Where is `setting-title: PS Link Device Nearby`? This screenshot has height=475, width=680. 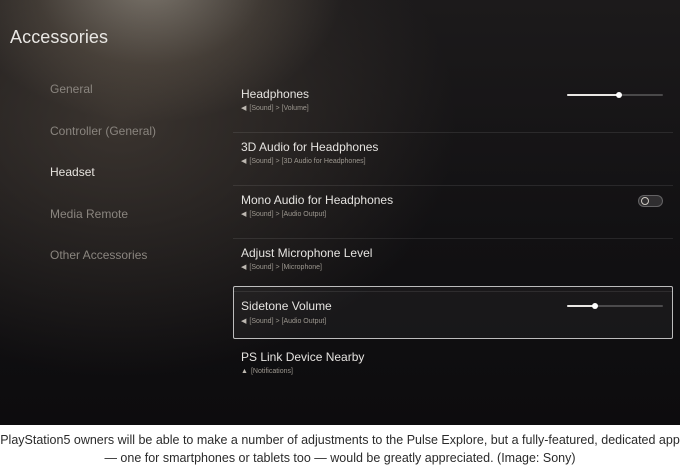
setting-title: PS Link Device Nearby is located at coordinates (303, 357).